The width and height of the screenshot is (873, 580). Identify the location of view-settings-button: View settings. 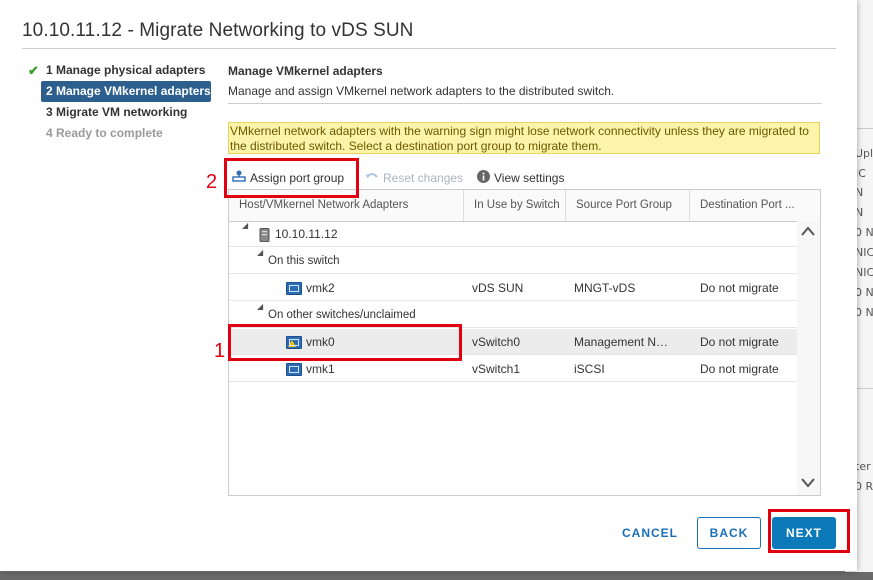
(520, 178).